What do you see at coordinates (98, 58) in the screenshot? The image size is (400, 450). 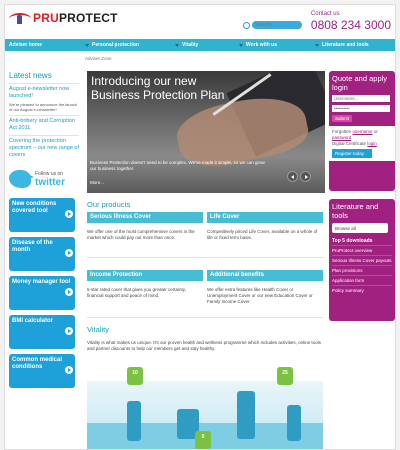 I see `breadcrumb: Adviser Zone` at bounding box center [98, 58].